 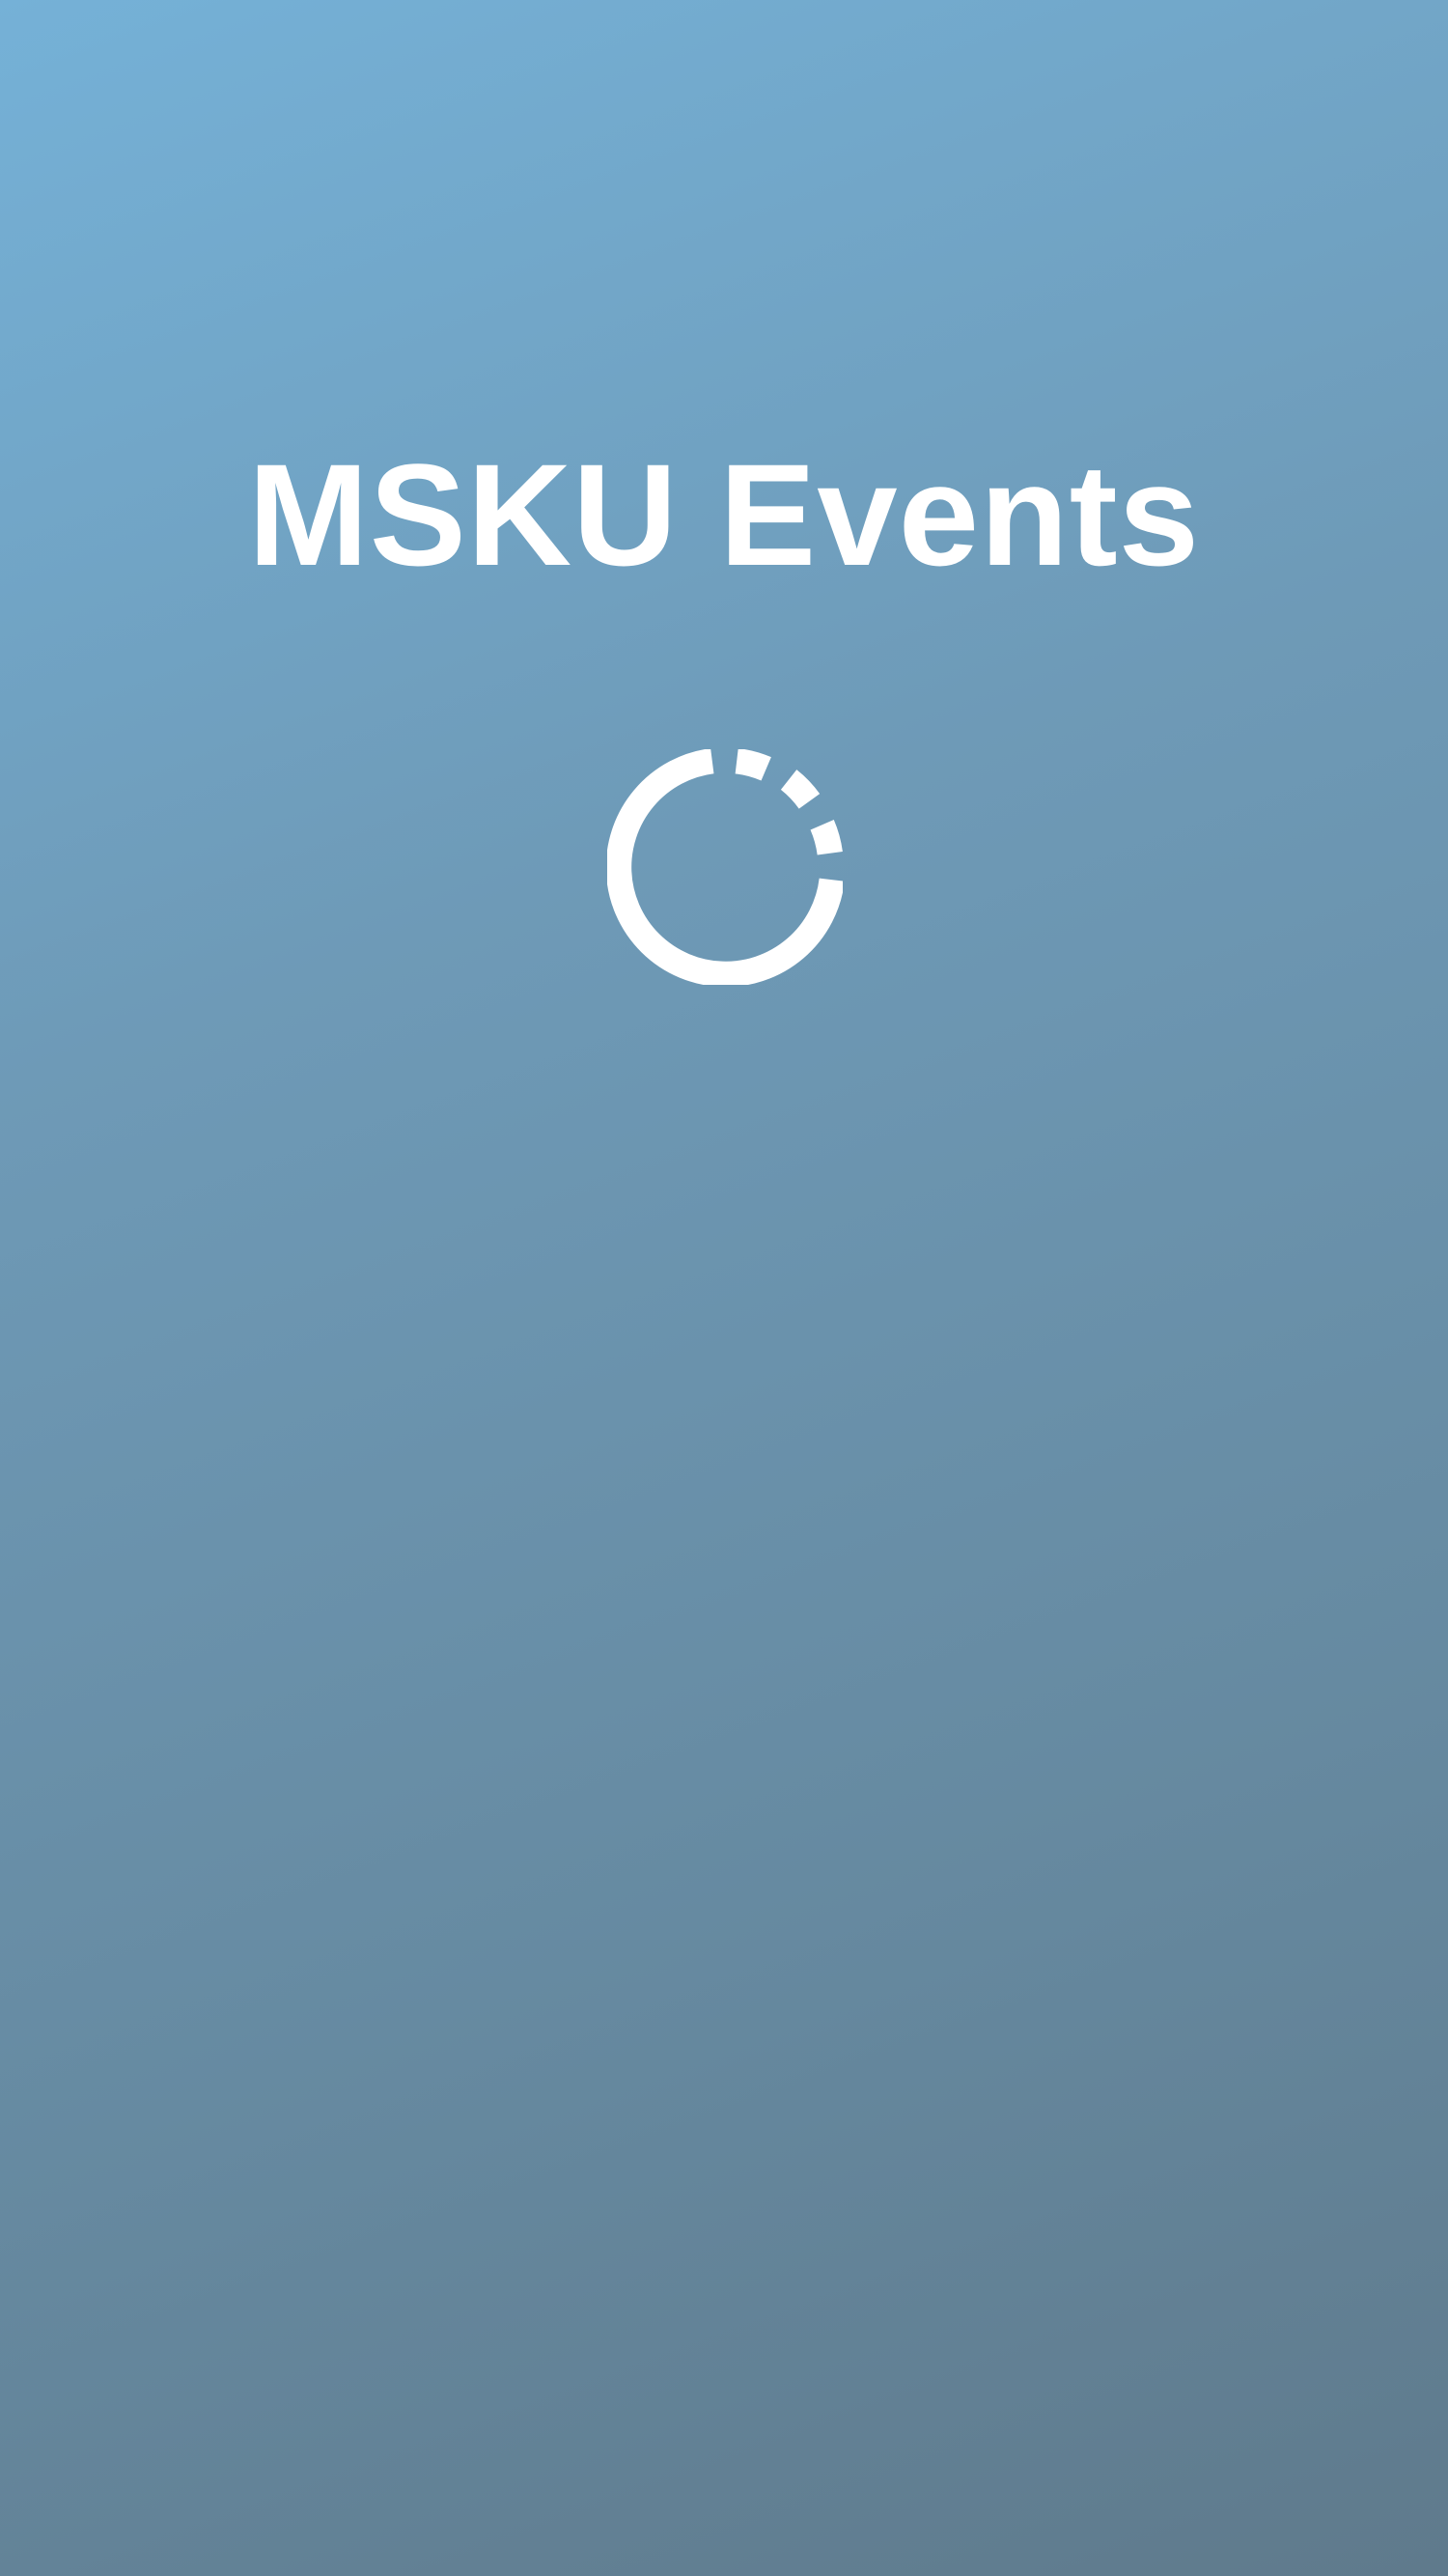 I want to click on app-title: MSKU Events, so click(x=724, y=515).